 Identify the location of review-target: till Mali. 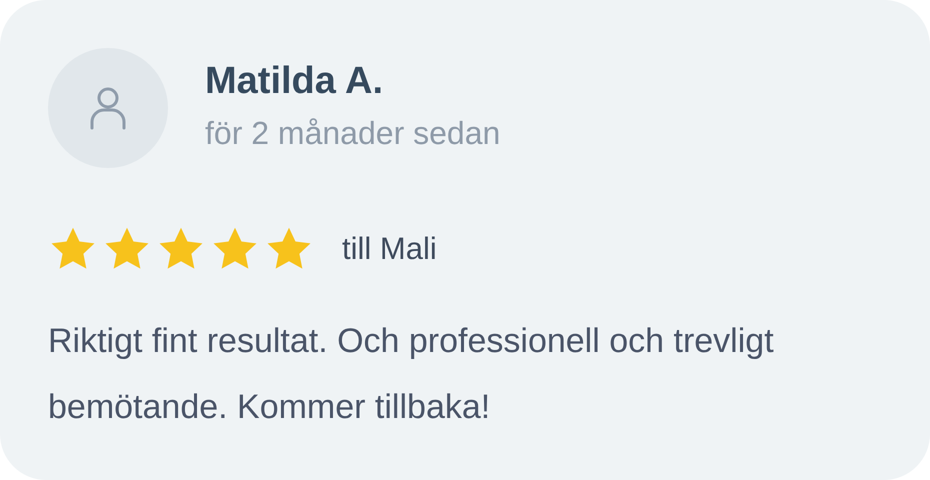
(389, 249).